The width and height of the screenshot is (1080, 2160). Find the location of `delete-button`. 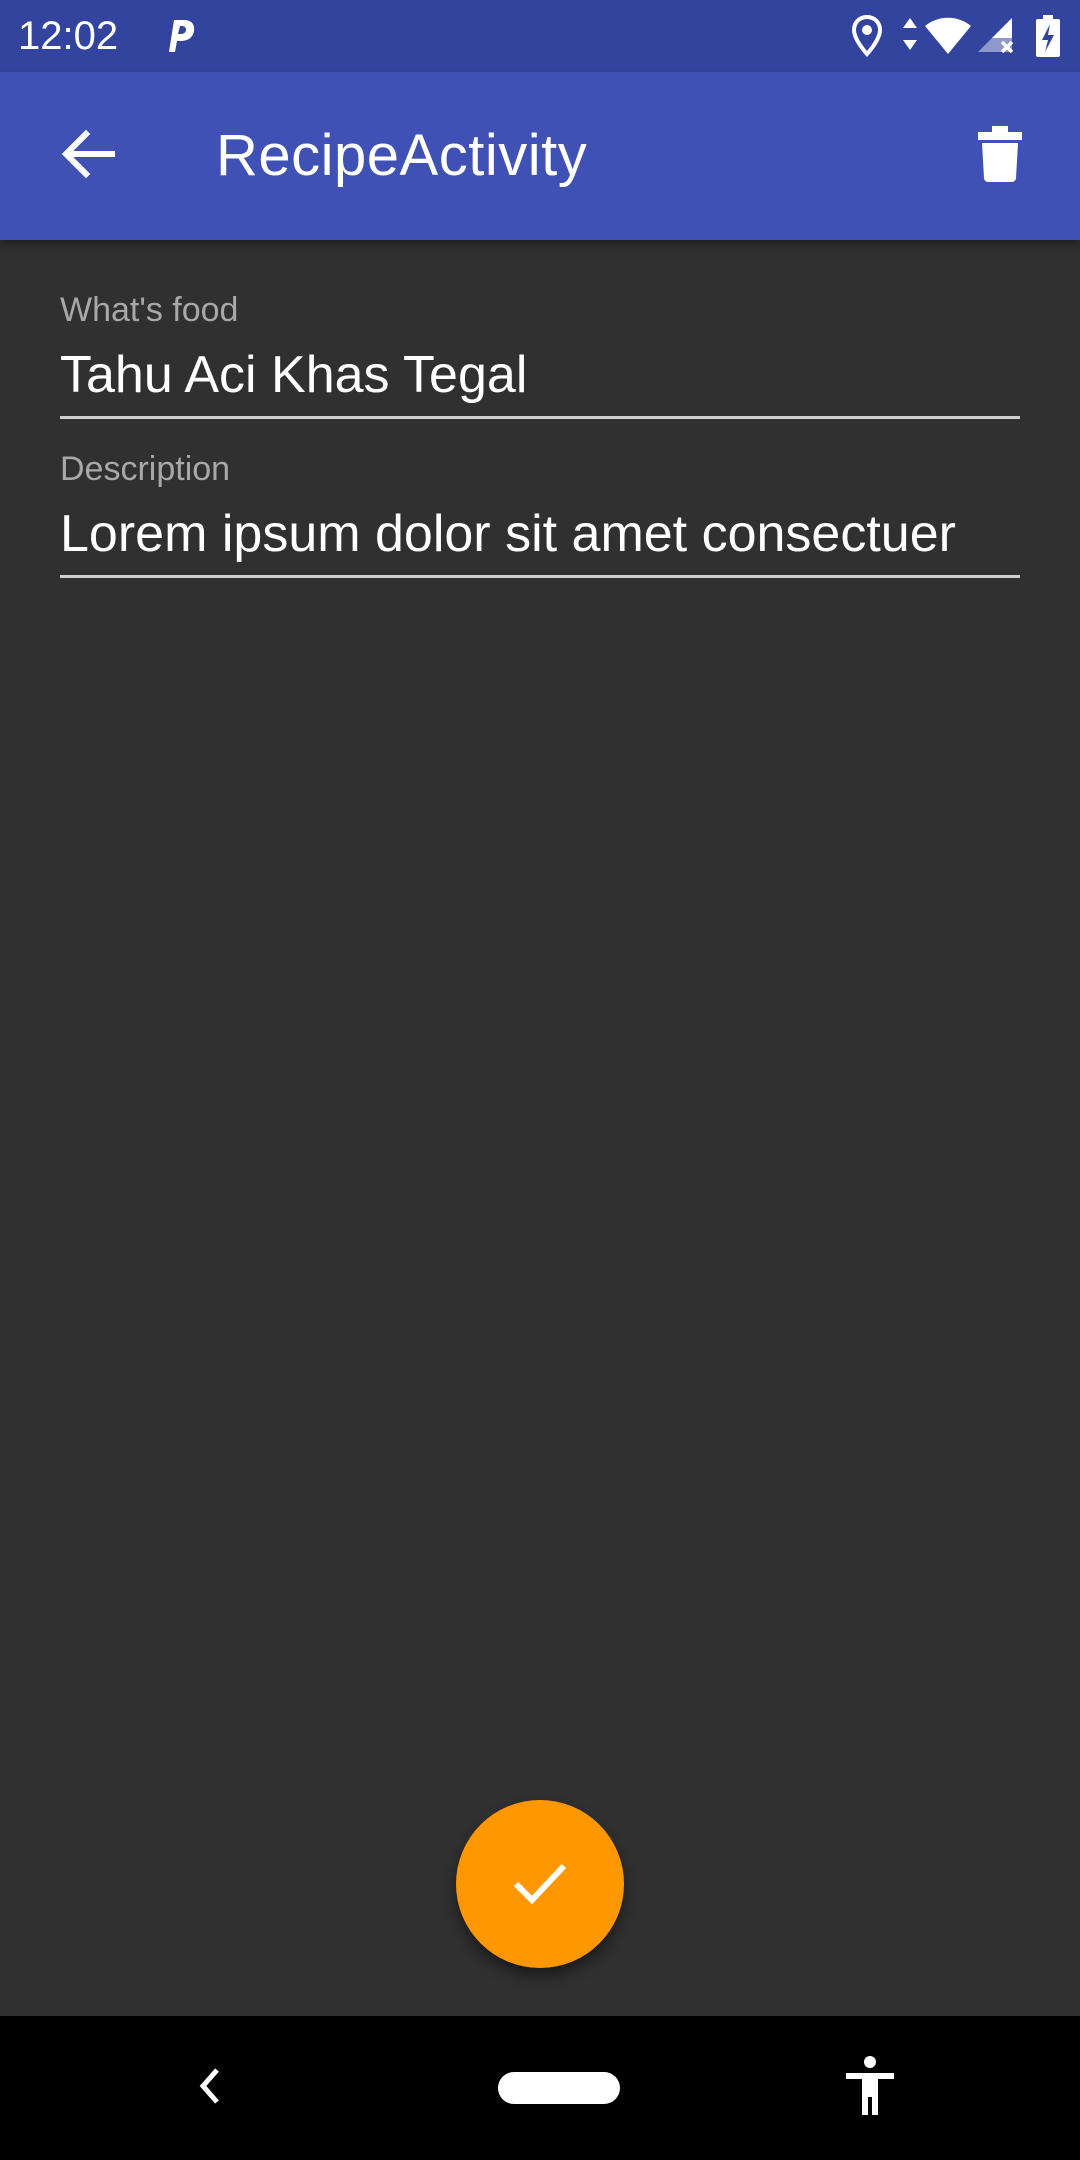

delete-button is located at coordinates (1000, 156).